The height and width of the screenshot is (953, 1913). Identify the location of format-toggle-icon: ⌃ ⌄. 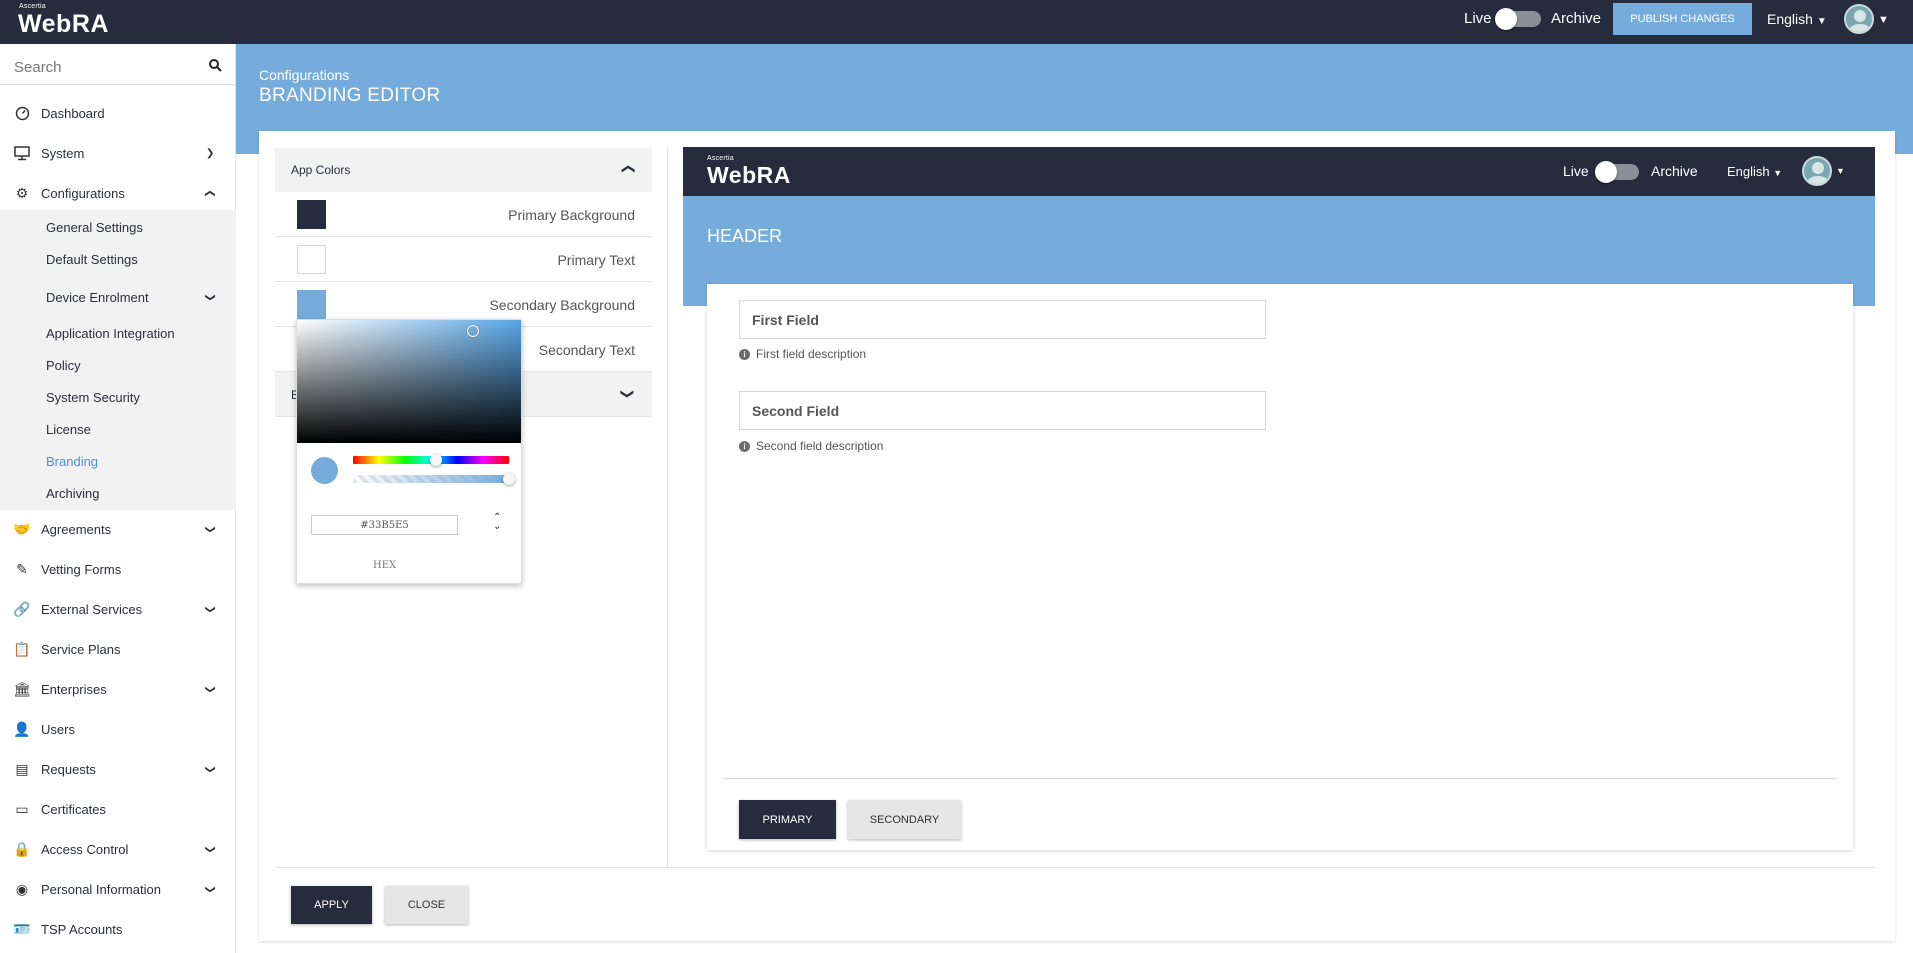
(497, 522).